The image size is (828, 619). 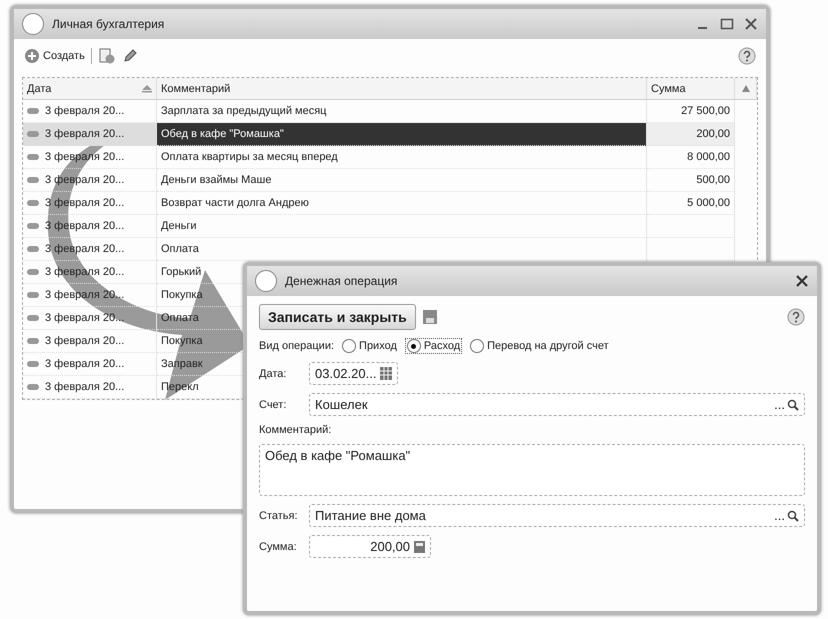 What do you see at coordinates (402, 134) in the screenshot?
I see `comment-cell: Обед в кафе "Ромашка"` at bounding box center [402, 134].